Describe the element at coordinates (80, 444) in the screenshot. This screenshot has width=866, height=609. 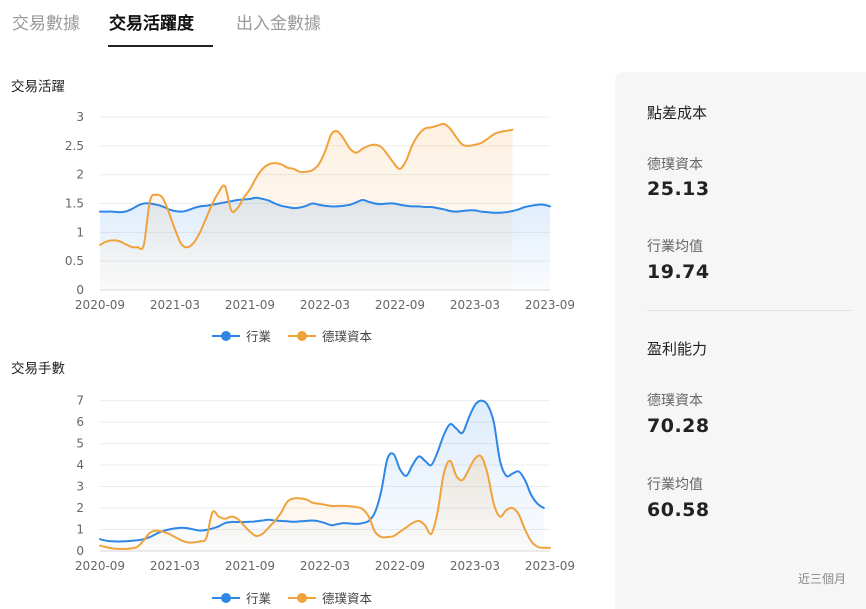
I see `y-tick-label: 5` at that location.